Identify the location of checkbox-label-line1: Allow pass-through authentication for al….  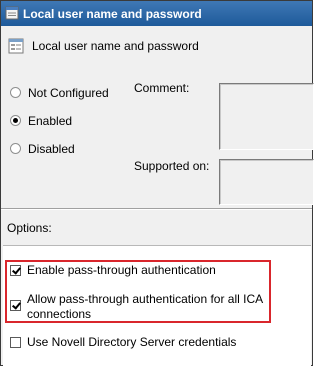
(145, 299).